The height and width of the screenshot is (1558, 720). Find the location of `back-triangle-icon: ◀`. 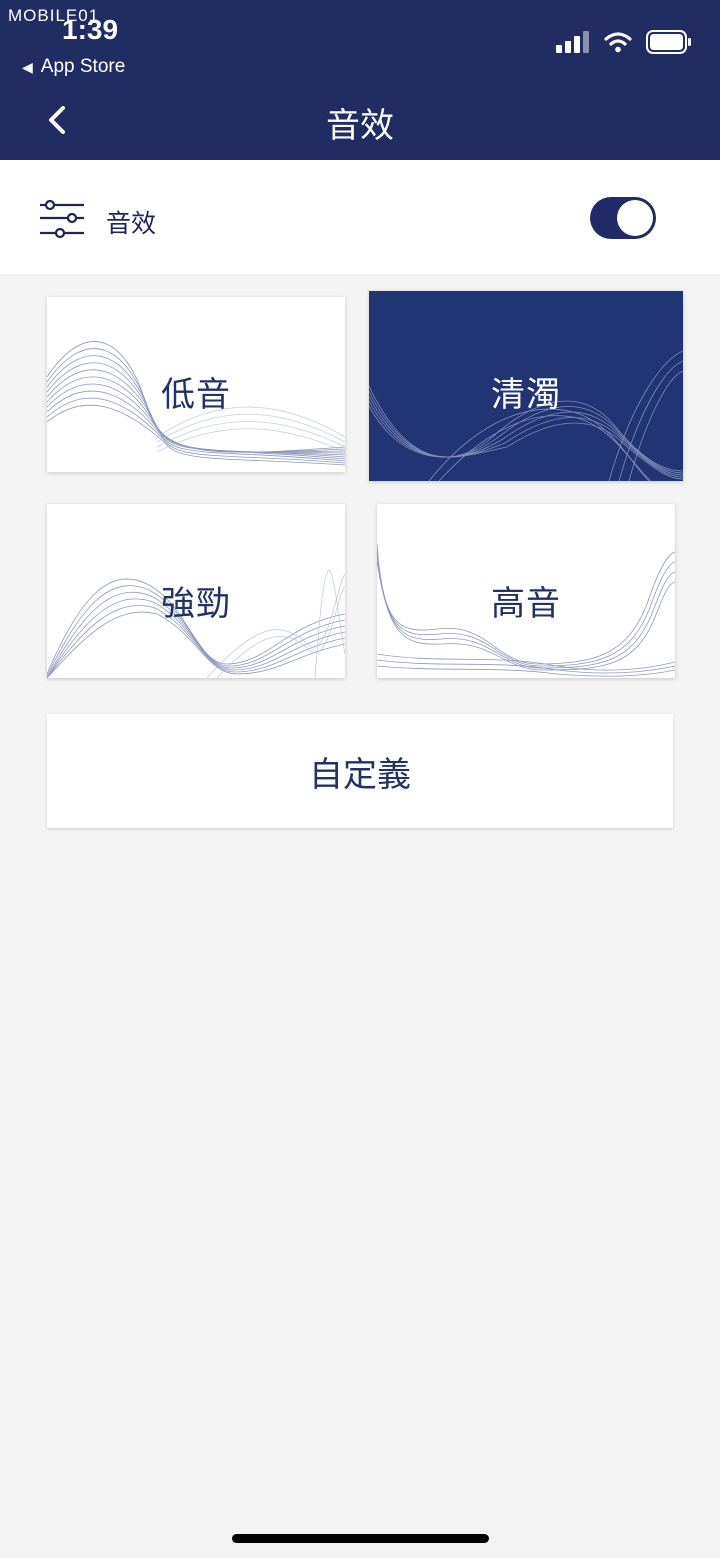

back-triangle-icon: ◀ is located at coordinates (27, 66).